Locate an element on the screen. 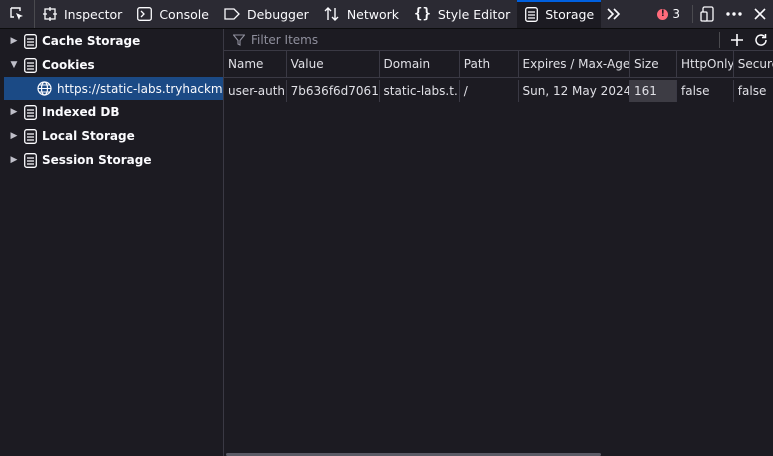 The width and height of the screenshot is (773, 456). tree-item-cookies: ▼ Cookies is located at coordinates (113, 65).